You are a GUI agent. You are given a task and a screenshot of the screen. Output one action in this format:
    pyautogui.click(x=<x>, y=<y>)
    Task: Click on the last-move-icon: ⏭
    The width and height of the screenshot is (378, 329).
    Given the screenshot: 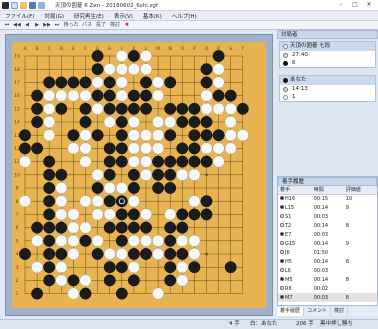 What is the action you would take?
    pyautogui.click(x=57, y=25)
    